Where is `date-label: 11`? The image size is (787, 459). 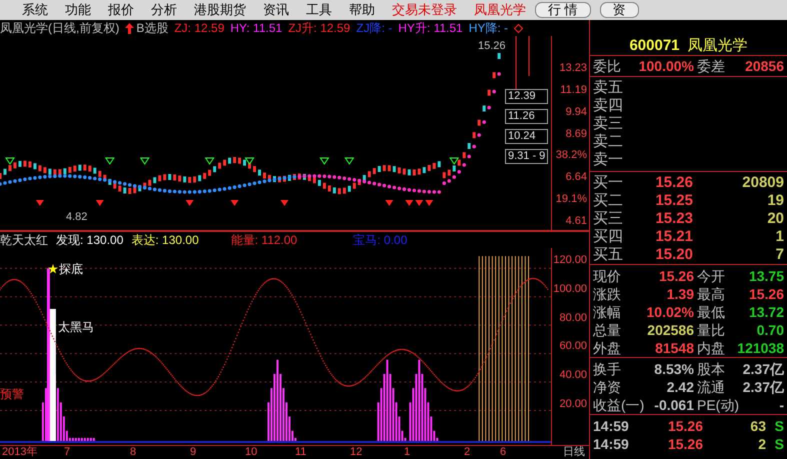 date-label: 11 is located at coordinates (300, 452).